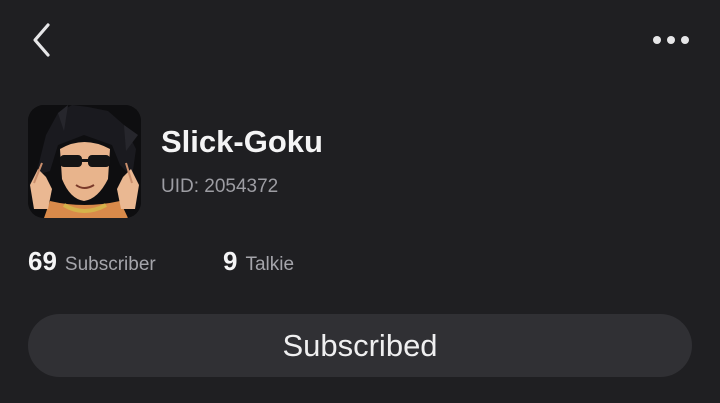 The height and width of the screenshot is (403, 720). Describe the element at coordinates (220, 186) in the screenshot. I see `user-id: UID: 2054372` at that location.